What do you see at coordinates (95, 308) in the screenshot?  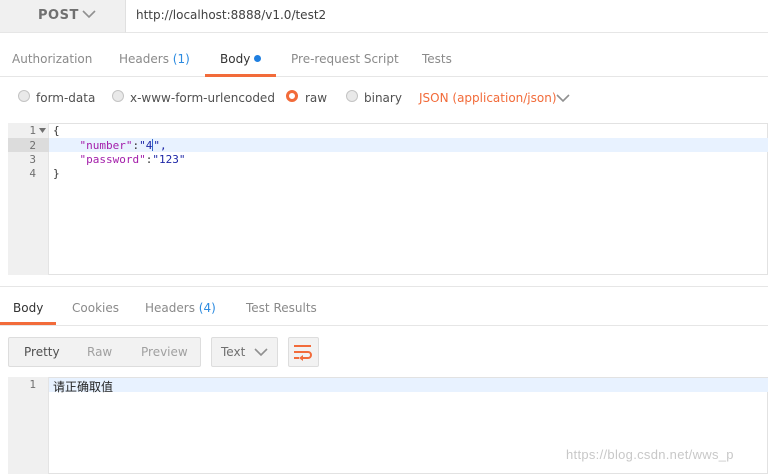 I see `response-tab-cookies: Cookies` at bounding box center [95, 308].